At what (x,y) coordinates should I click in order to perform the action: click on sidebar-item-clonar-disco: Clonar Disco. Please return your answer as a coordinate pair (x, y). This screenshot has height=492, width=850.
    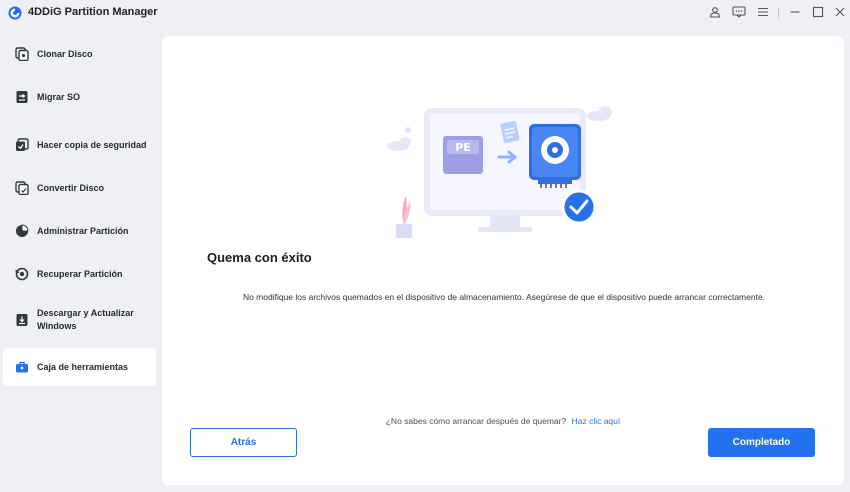
    Looking at the image, I should click on (79, 54).